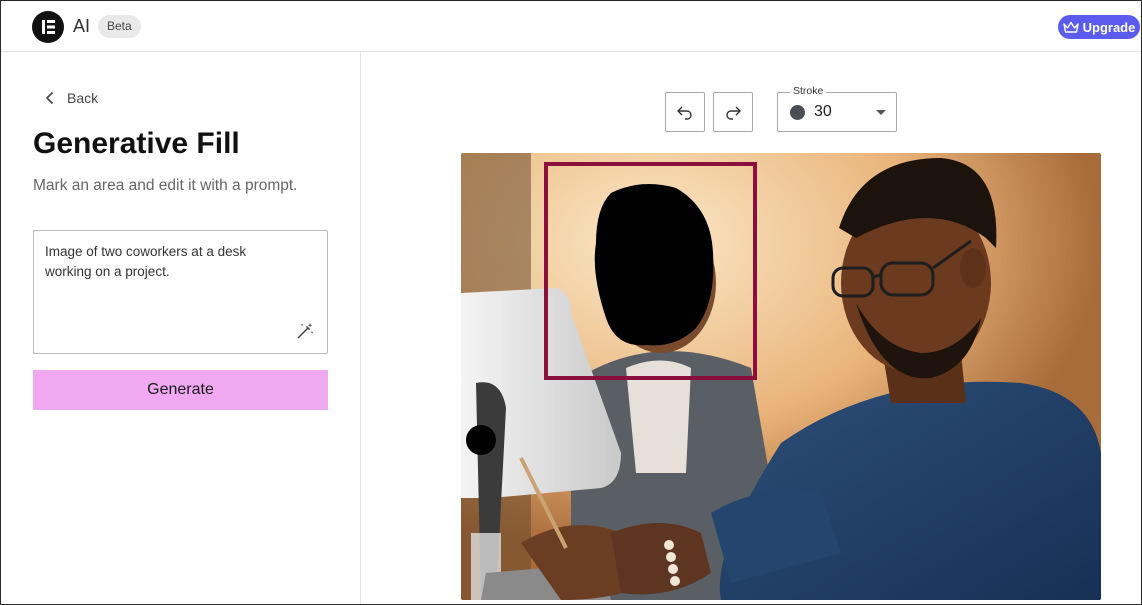  What do you see at coordinates (165, 185) in the screenshot?
I see `page-subtitle: Mark an area and edit it with a prompt.` at bounding box center [165, 185].